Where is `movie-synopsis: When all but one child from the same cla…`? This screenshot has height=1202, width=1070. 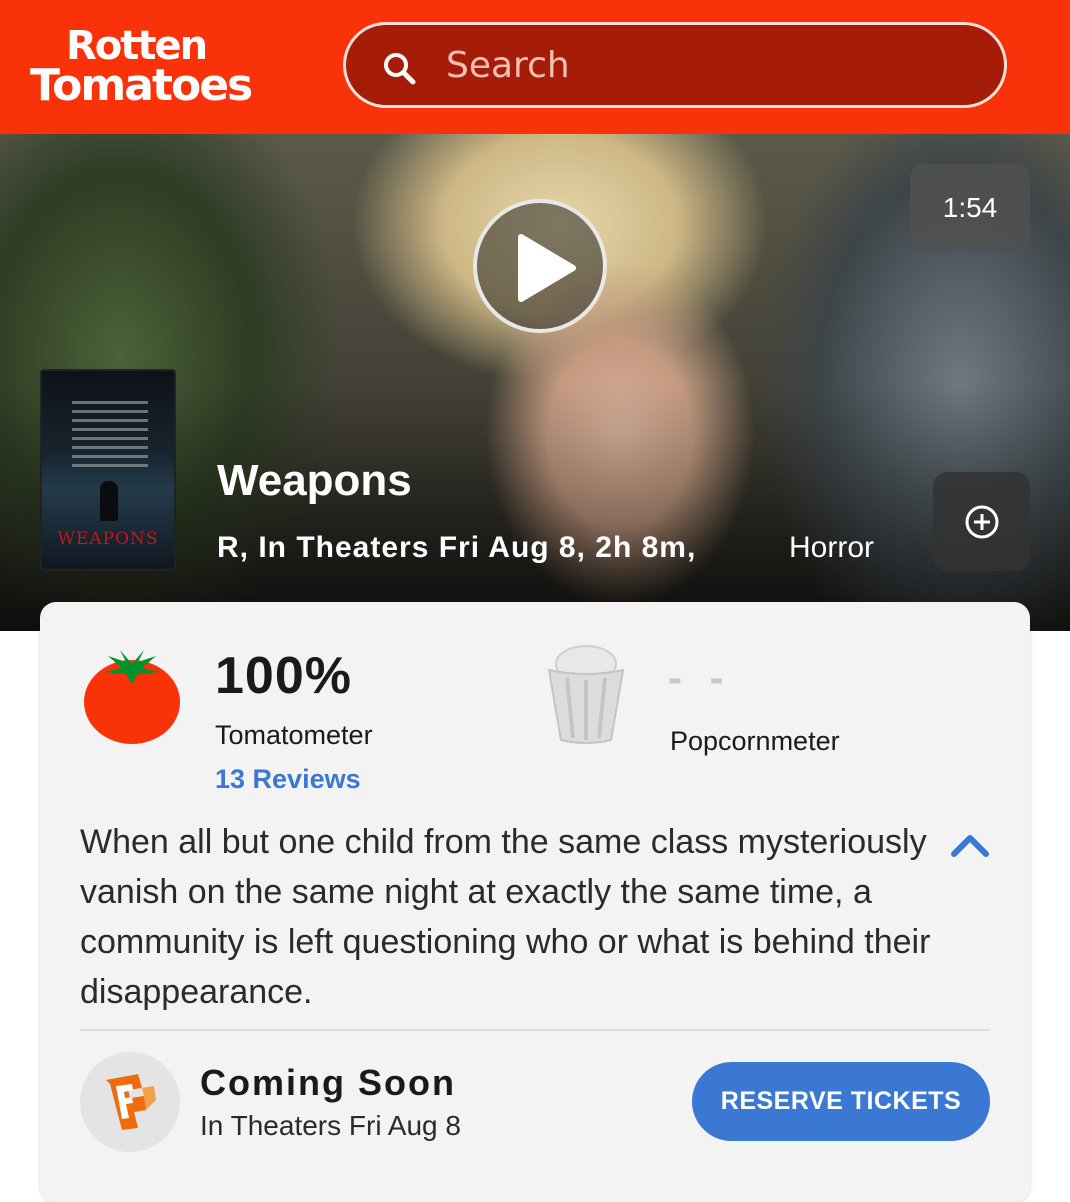 movie-synopsis: When all but one child from the same cla… is located at coordinates (505, 917).